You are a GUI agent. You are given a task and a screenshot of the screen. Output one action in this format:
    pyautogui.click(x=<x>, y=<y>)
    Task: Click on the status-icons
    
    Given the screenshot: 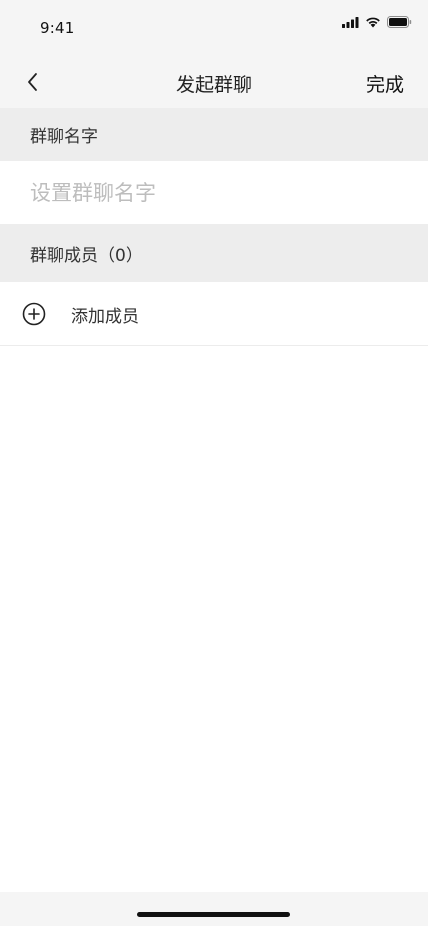 What is the action you would take?
    pyautogui.click(x=377, y=22)
    